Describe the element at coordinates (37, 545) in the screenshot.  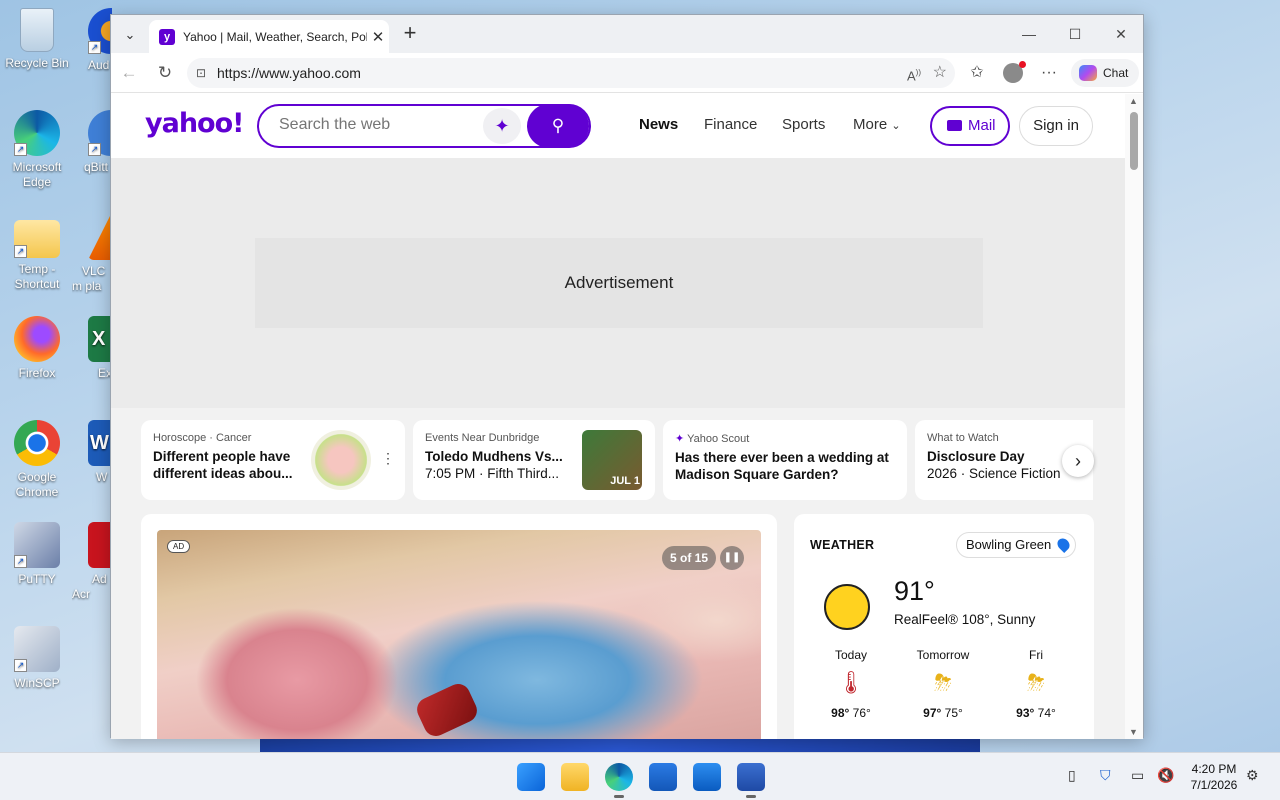
I see `putty-icon: ↗` at that location.